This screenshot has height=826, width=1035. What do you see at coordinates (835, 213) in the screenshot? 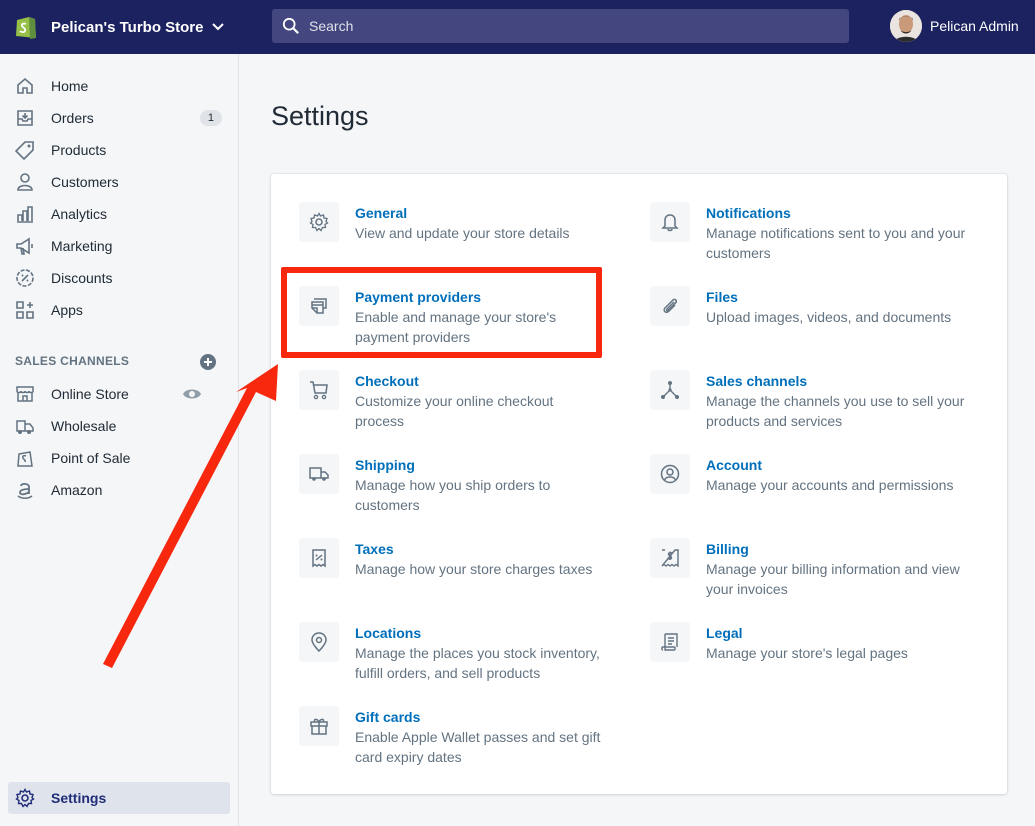
I see `setting-title: Notifications` at bounding box center [835, 213].